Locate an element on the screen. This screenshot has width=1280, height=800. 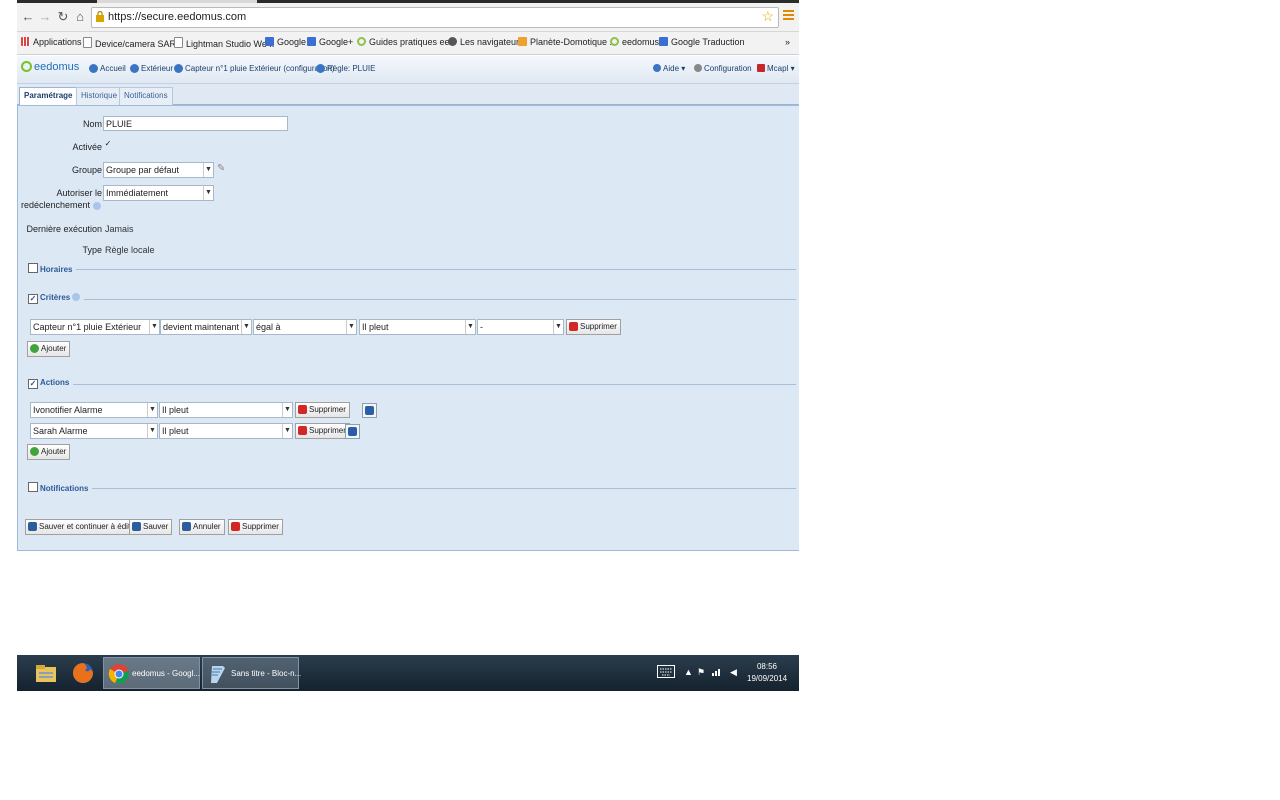
horaires-checkbox is located at coordinates (33, 268).